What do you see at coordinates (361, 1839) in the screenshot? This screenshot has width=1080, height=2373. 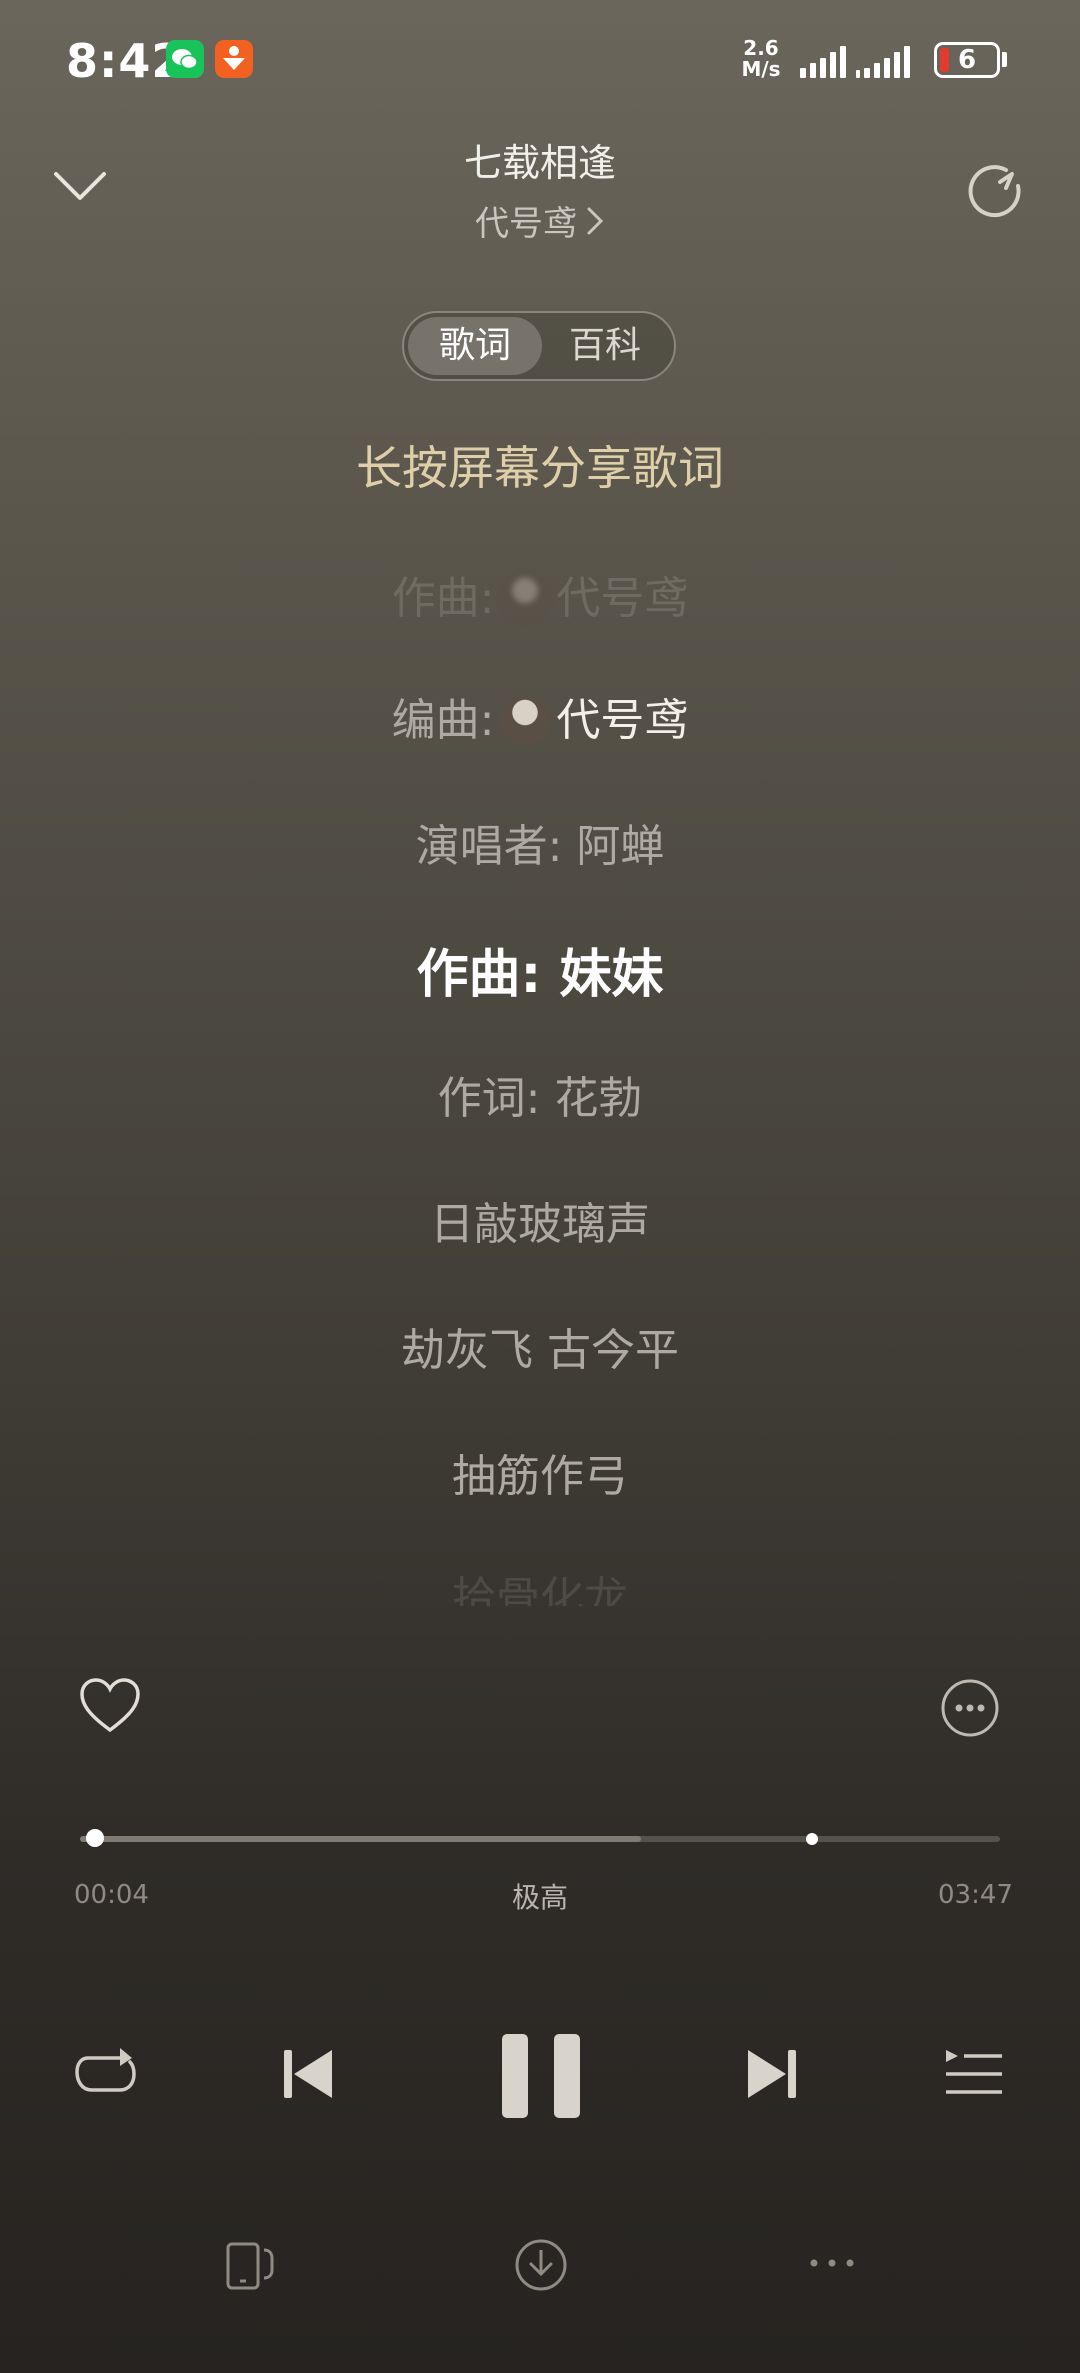 I see `progress-buffer` at bounding box center [361, 1839].